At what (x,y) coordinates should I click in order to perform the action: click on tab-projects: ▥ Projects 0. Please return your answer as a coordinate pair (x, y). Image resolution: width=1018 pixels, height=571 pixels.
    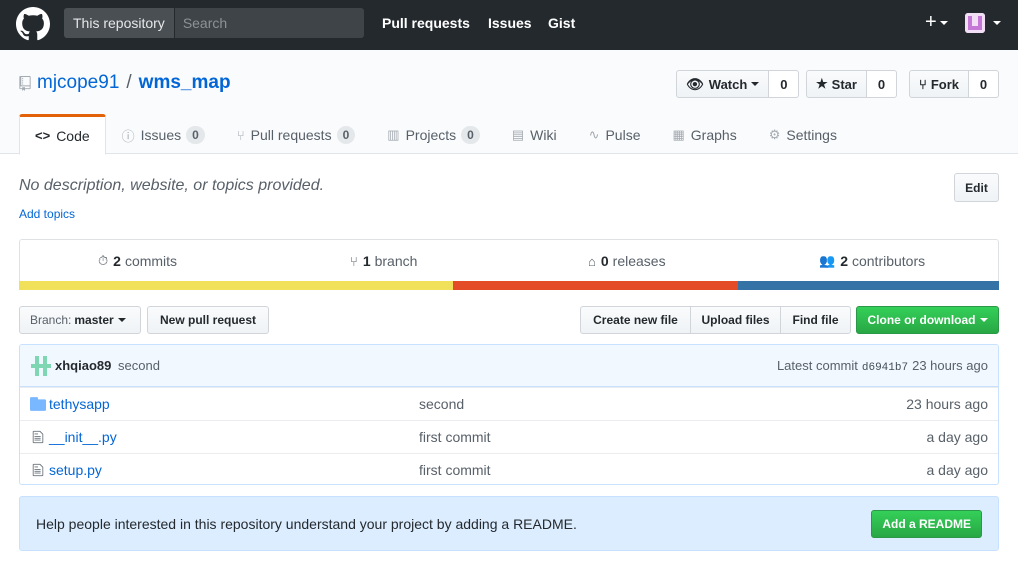
    Looking at the image, I should click on (433, 134).